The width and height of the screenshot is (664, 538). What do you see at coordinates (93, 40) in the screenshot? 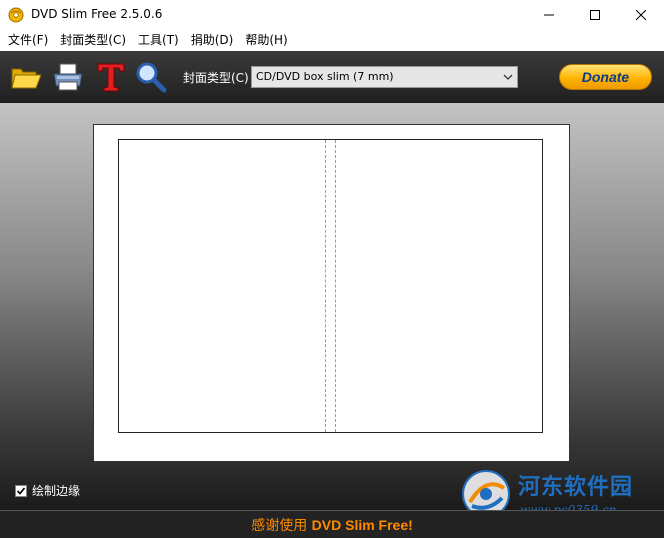
I see `menu-cover-type: 封面类型(C)` at bounding box center [93, 40].